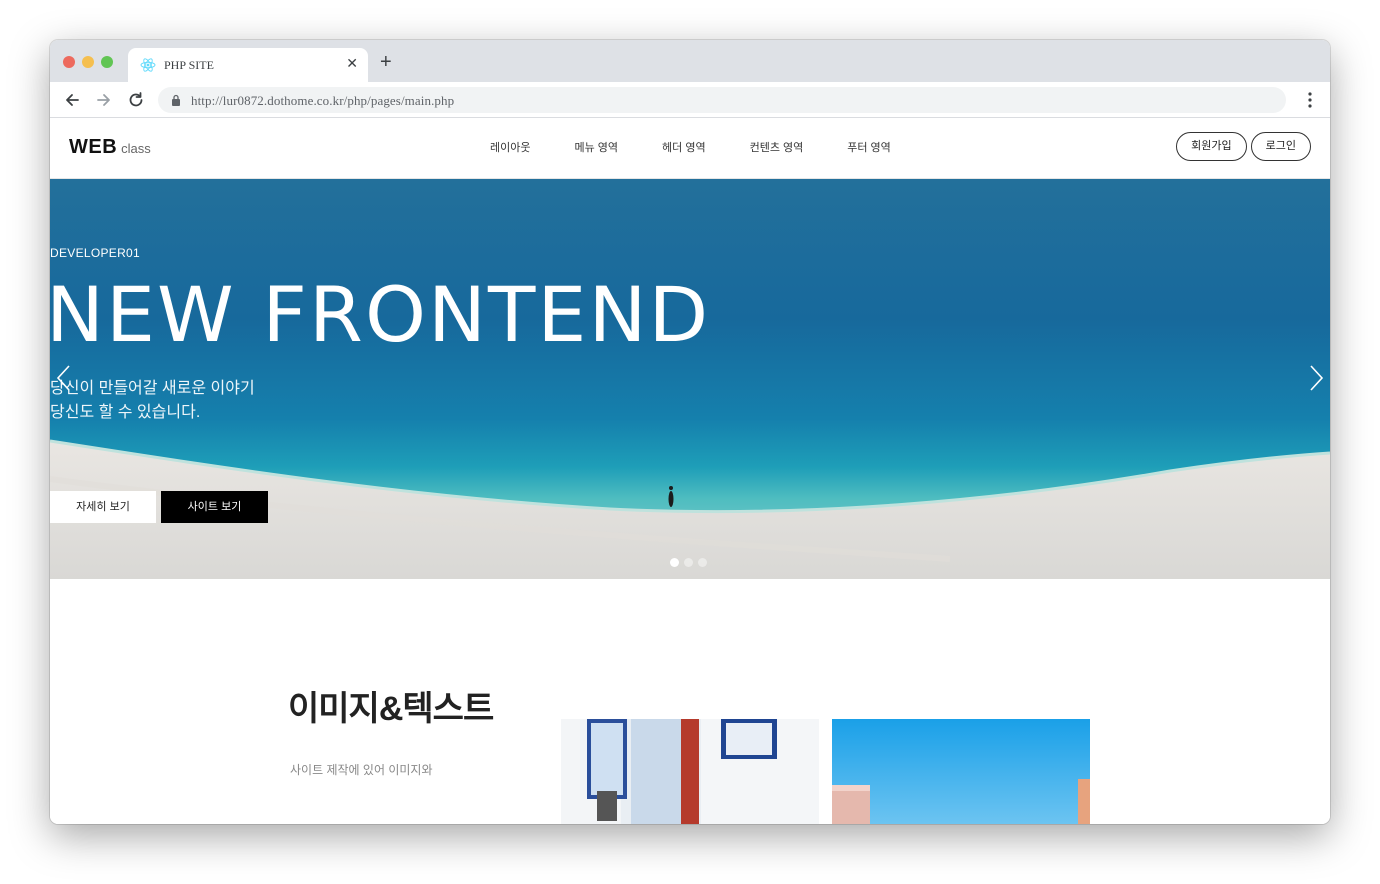  Describe the element at coordinates (380, 314) in the screenshot. I see `hero-title: NEW FRONTEND` at that location.